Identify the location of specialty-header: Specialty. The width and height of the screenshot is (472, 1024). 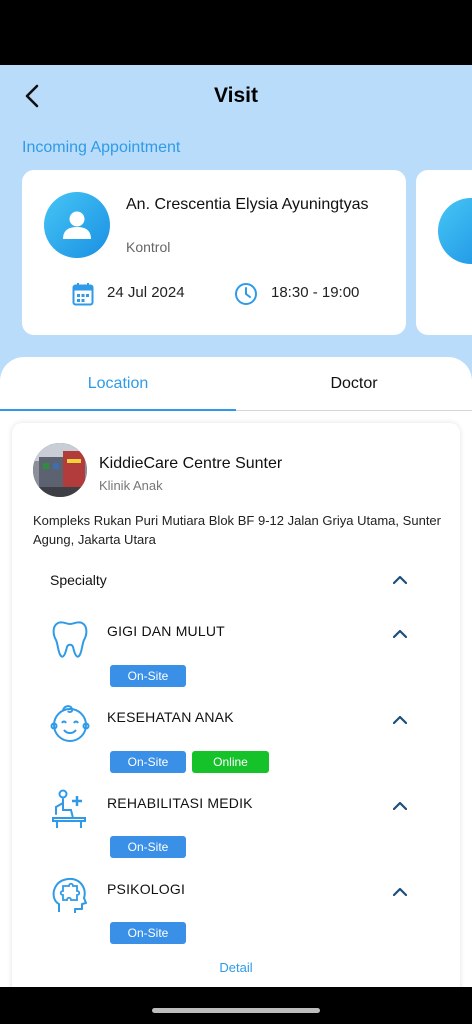
(78, 580).